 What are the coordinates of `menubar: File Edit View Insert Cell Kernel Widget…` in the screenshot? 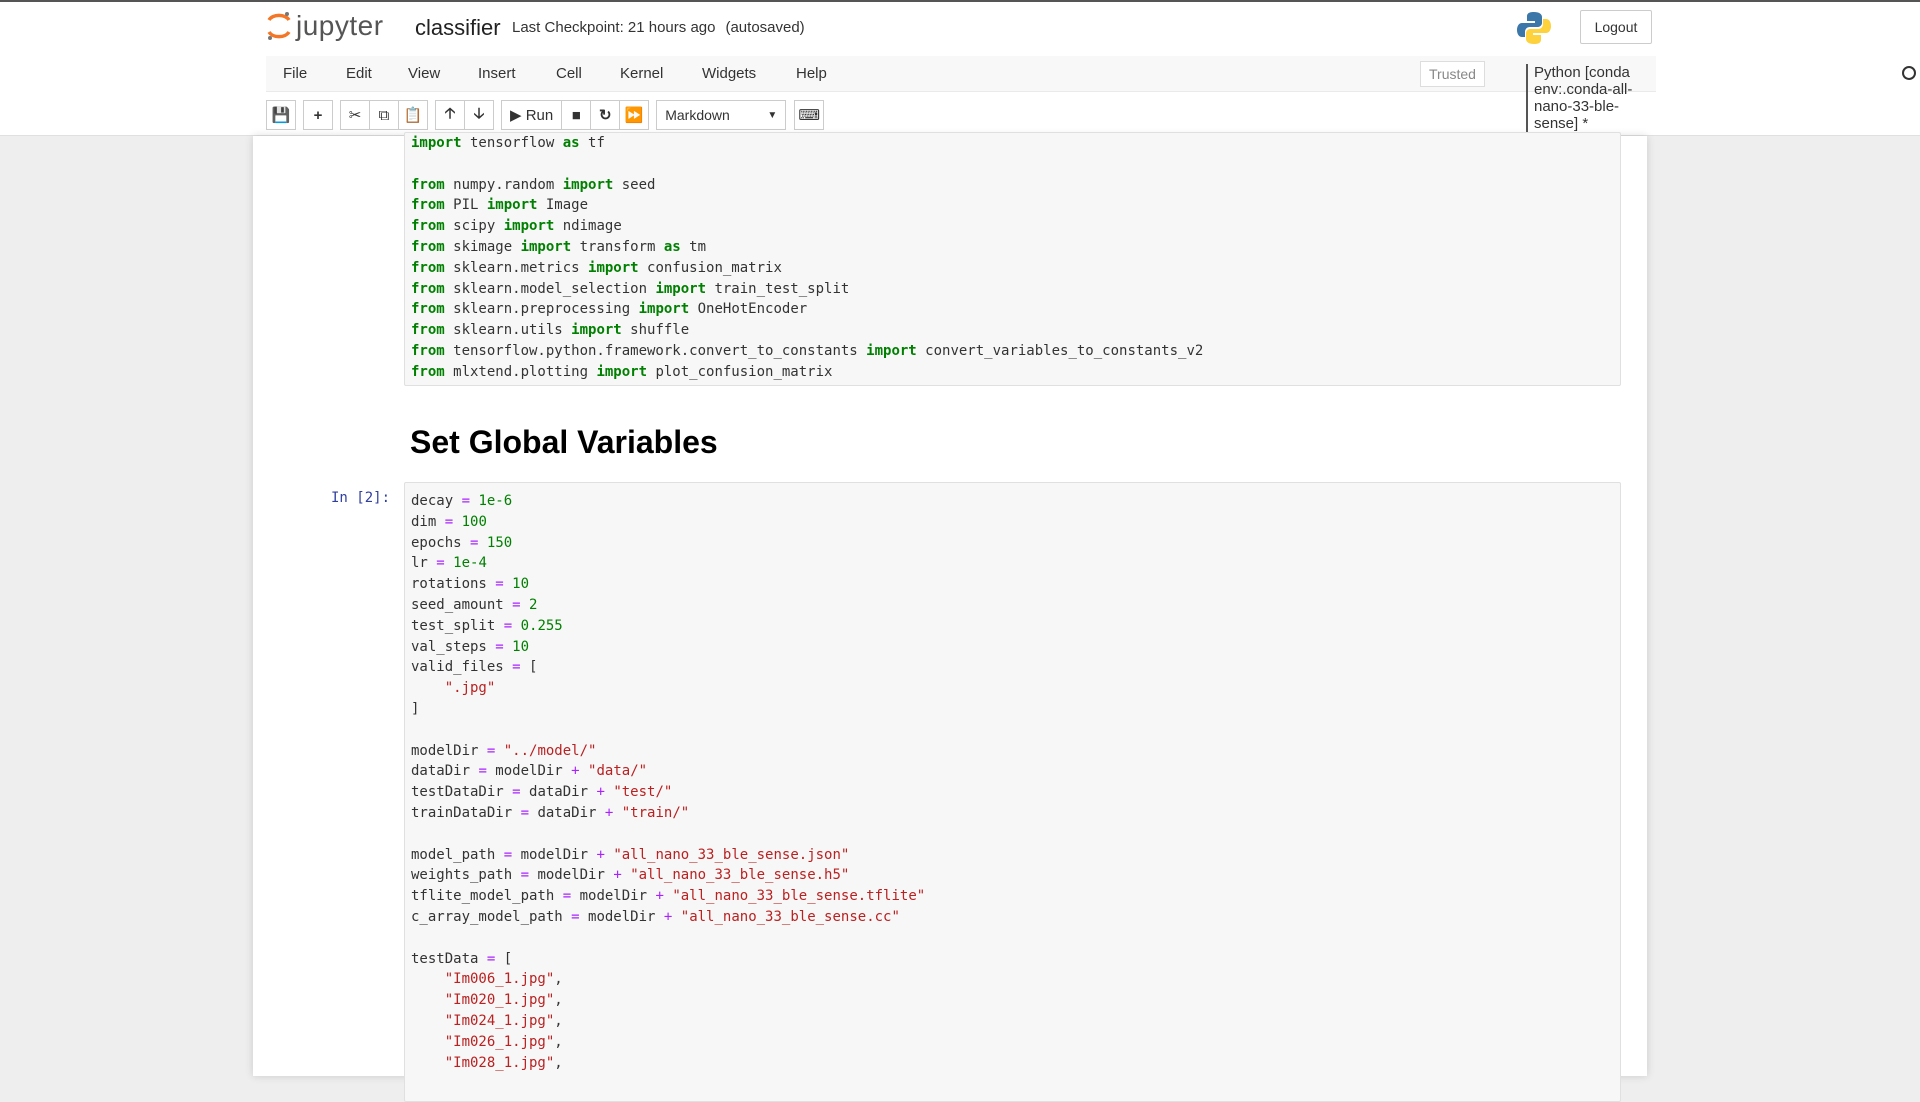 It's located at (1091, 94).